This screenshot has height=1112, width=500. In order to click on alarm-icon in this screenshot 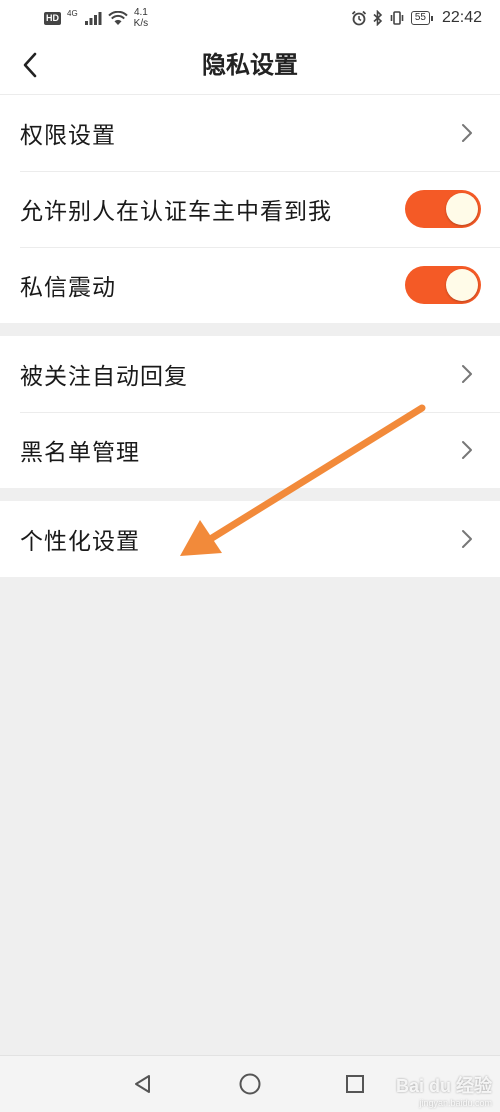, I will do `click(358, 18)`.